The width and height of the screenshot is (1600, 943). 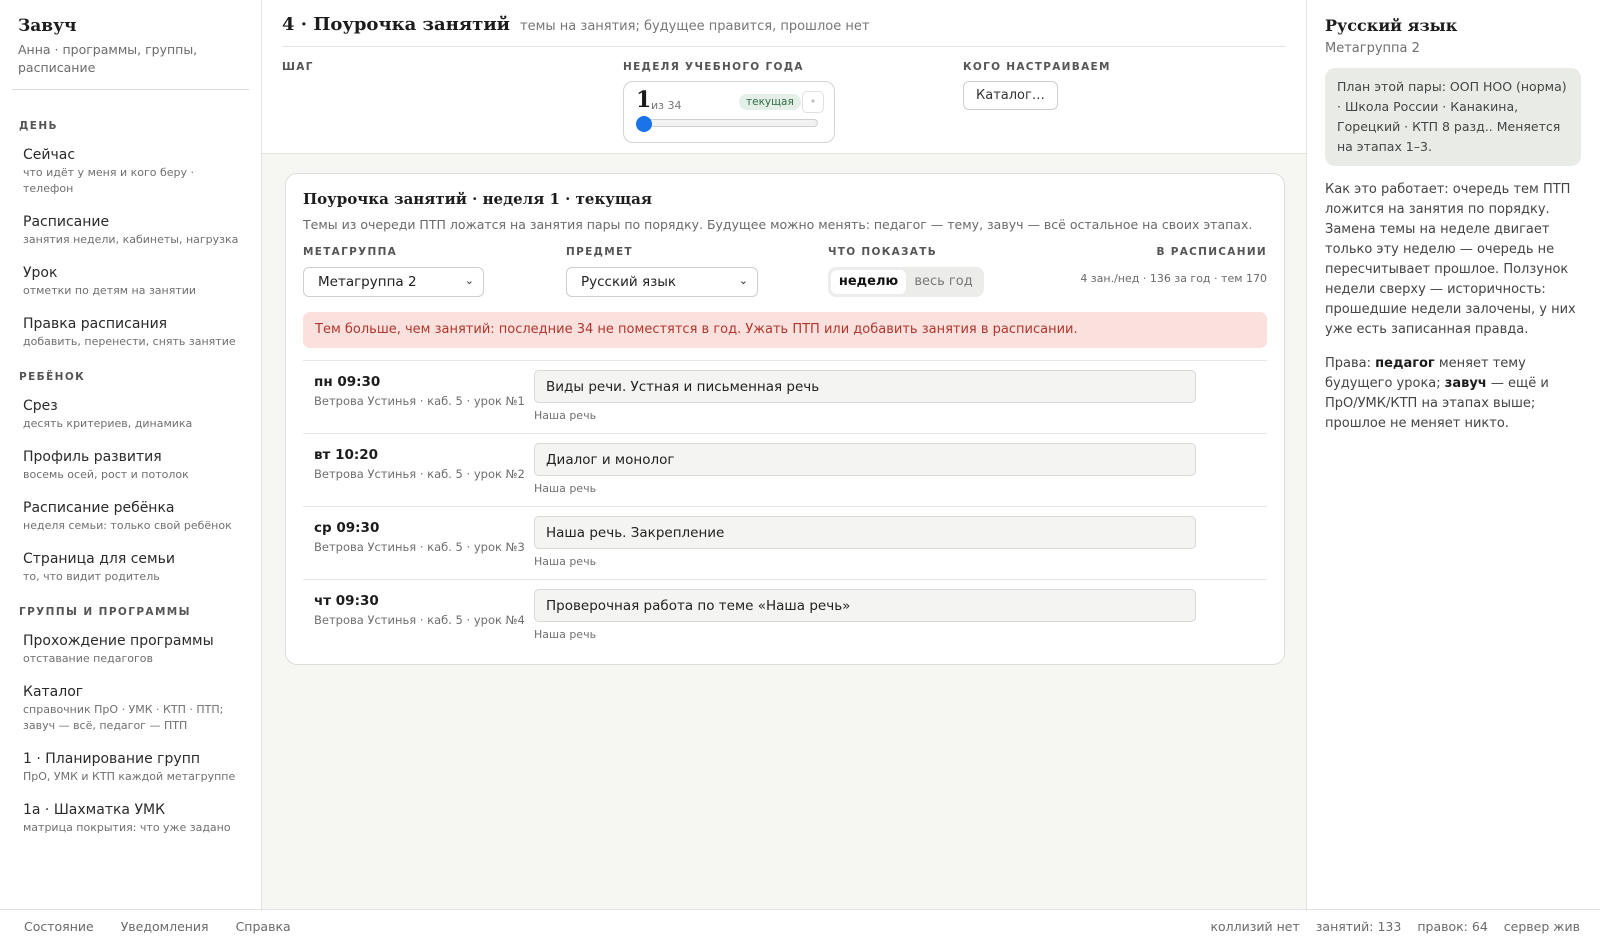 I want to click on sidebar-item-desc: то, что видит родитель, so click(x=91, y=576).